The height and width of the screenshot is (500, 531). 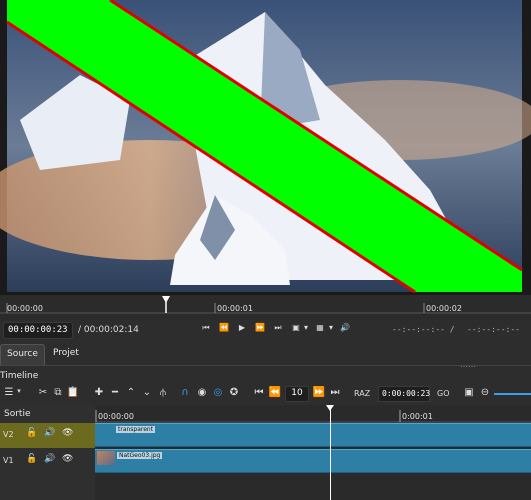 What do you see at coordinates (25, 308) in the screenshot?
I see `ruler-label-0: 00:00:00` at bounding box center [25, 308].